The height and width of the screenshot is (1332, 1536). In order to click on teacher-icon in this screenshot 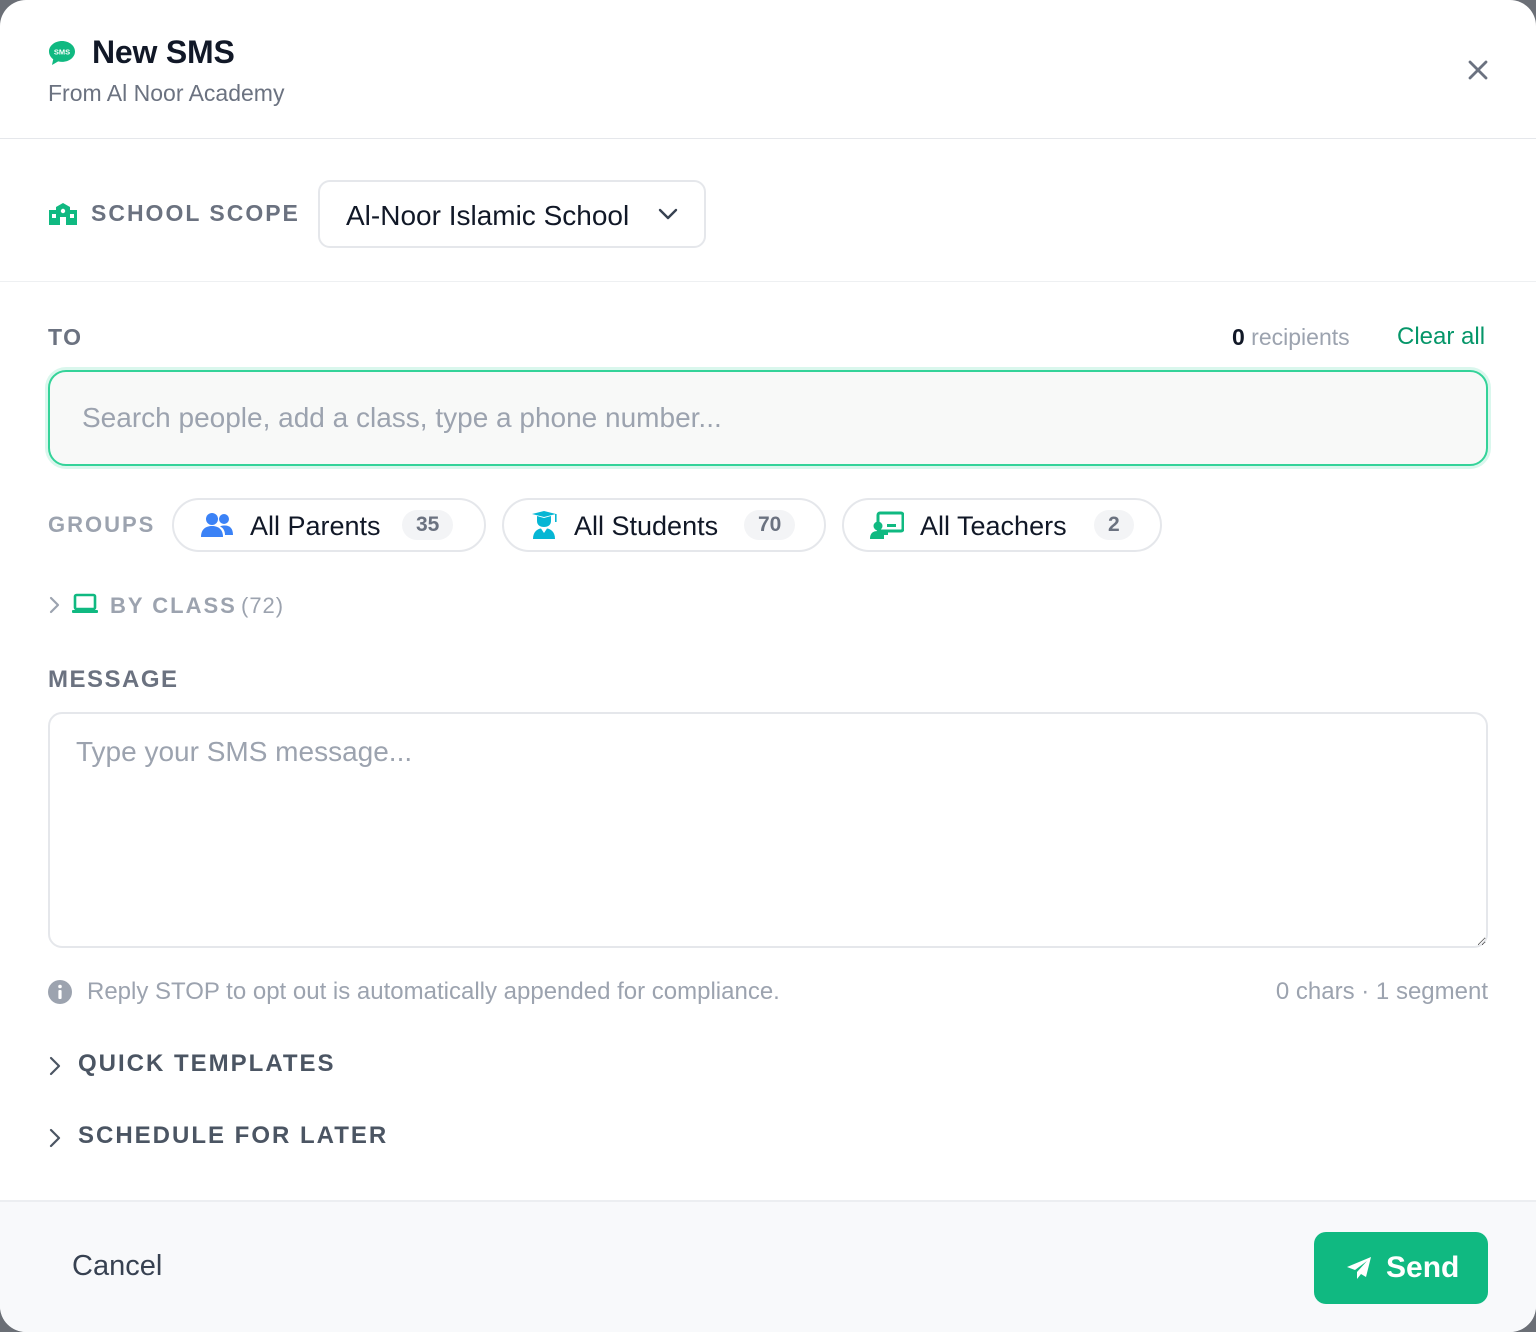, I will do `click(887, 525)`.